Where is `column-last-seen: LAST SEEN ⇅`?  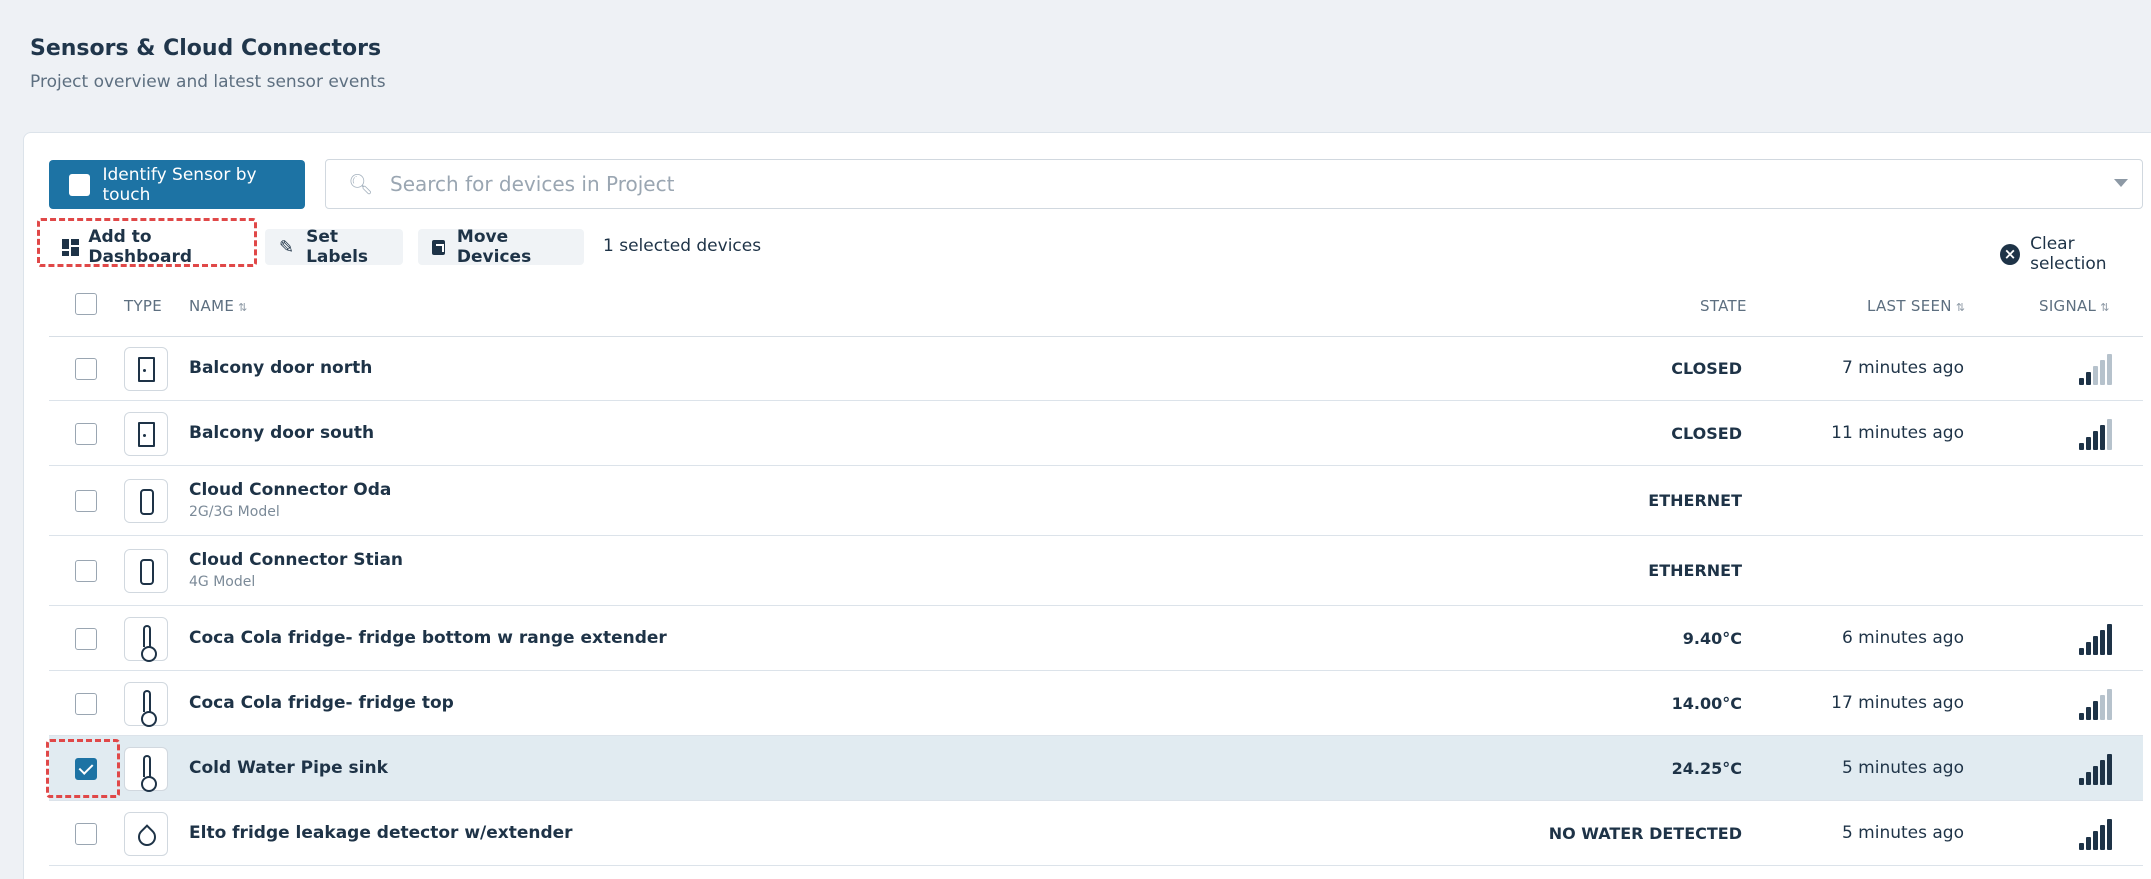
column-last-seen: LAST SEEN ⇅ is located at coordinates (1916, 306).